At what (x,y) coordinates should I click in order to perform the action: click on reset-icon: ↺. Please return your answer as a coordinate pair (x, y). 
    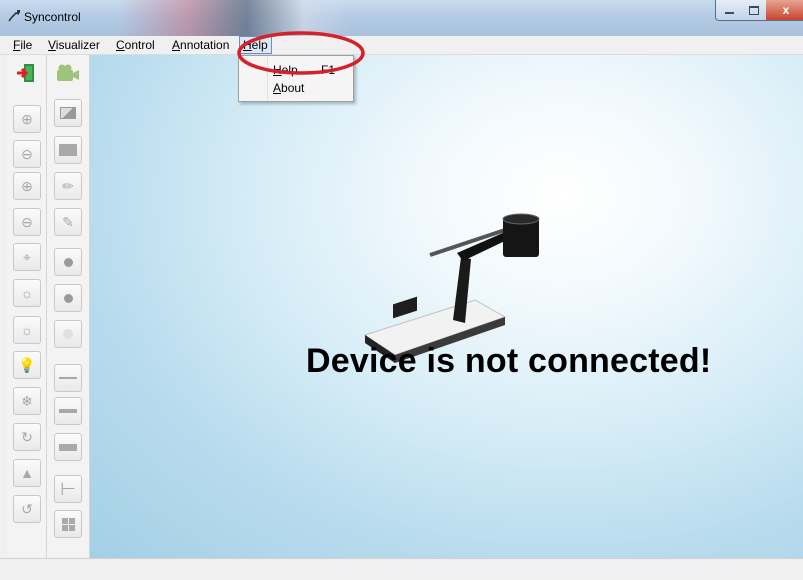
    Looking at the image, I should click on (27, 508).